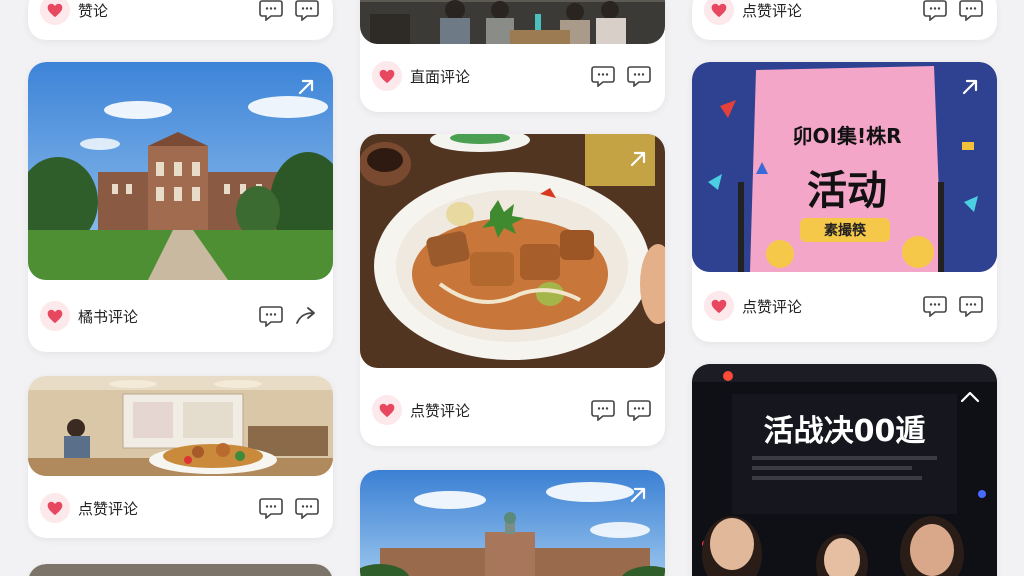  I want to click on chevron-up-icon, so click(970, 397).